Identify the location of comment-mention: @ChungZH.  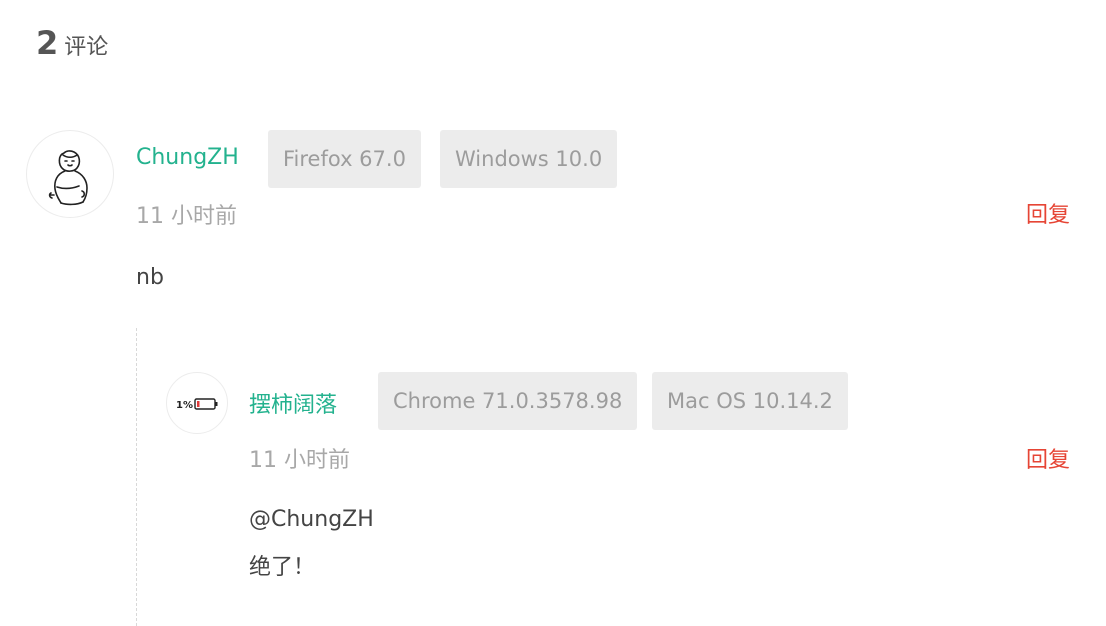
(311, 520).